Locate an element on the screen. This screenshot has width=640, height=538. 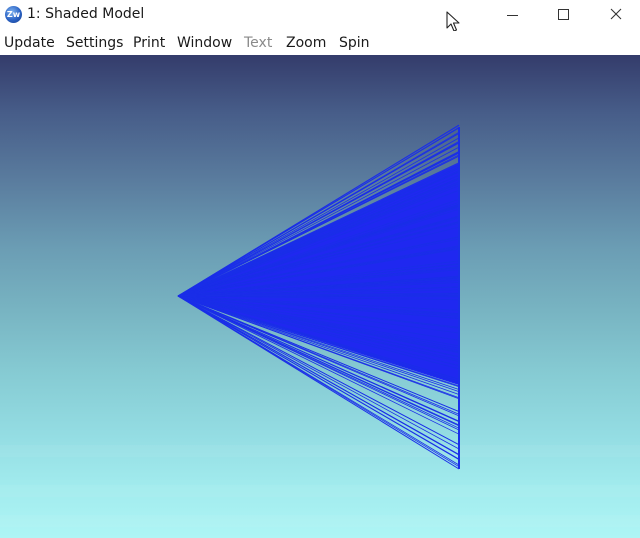
menu-zoom: Zoom is located at coordinates (306, 43).